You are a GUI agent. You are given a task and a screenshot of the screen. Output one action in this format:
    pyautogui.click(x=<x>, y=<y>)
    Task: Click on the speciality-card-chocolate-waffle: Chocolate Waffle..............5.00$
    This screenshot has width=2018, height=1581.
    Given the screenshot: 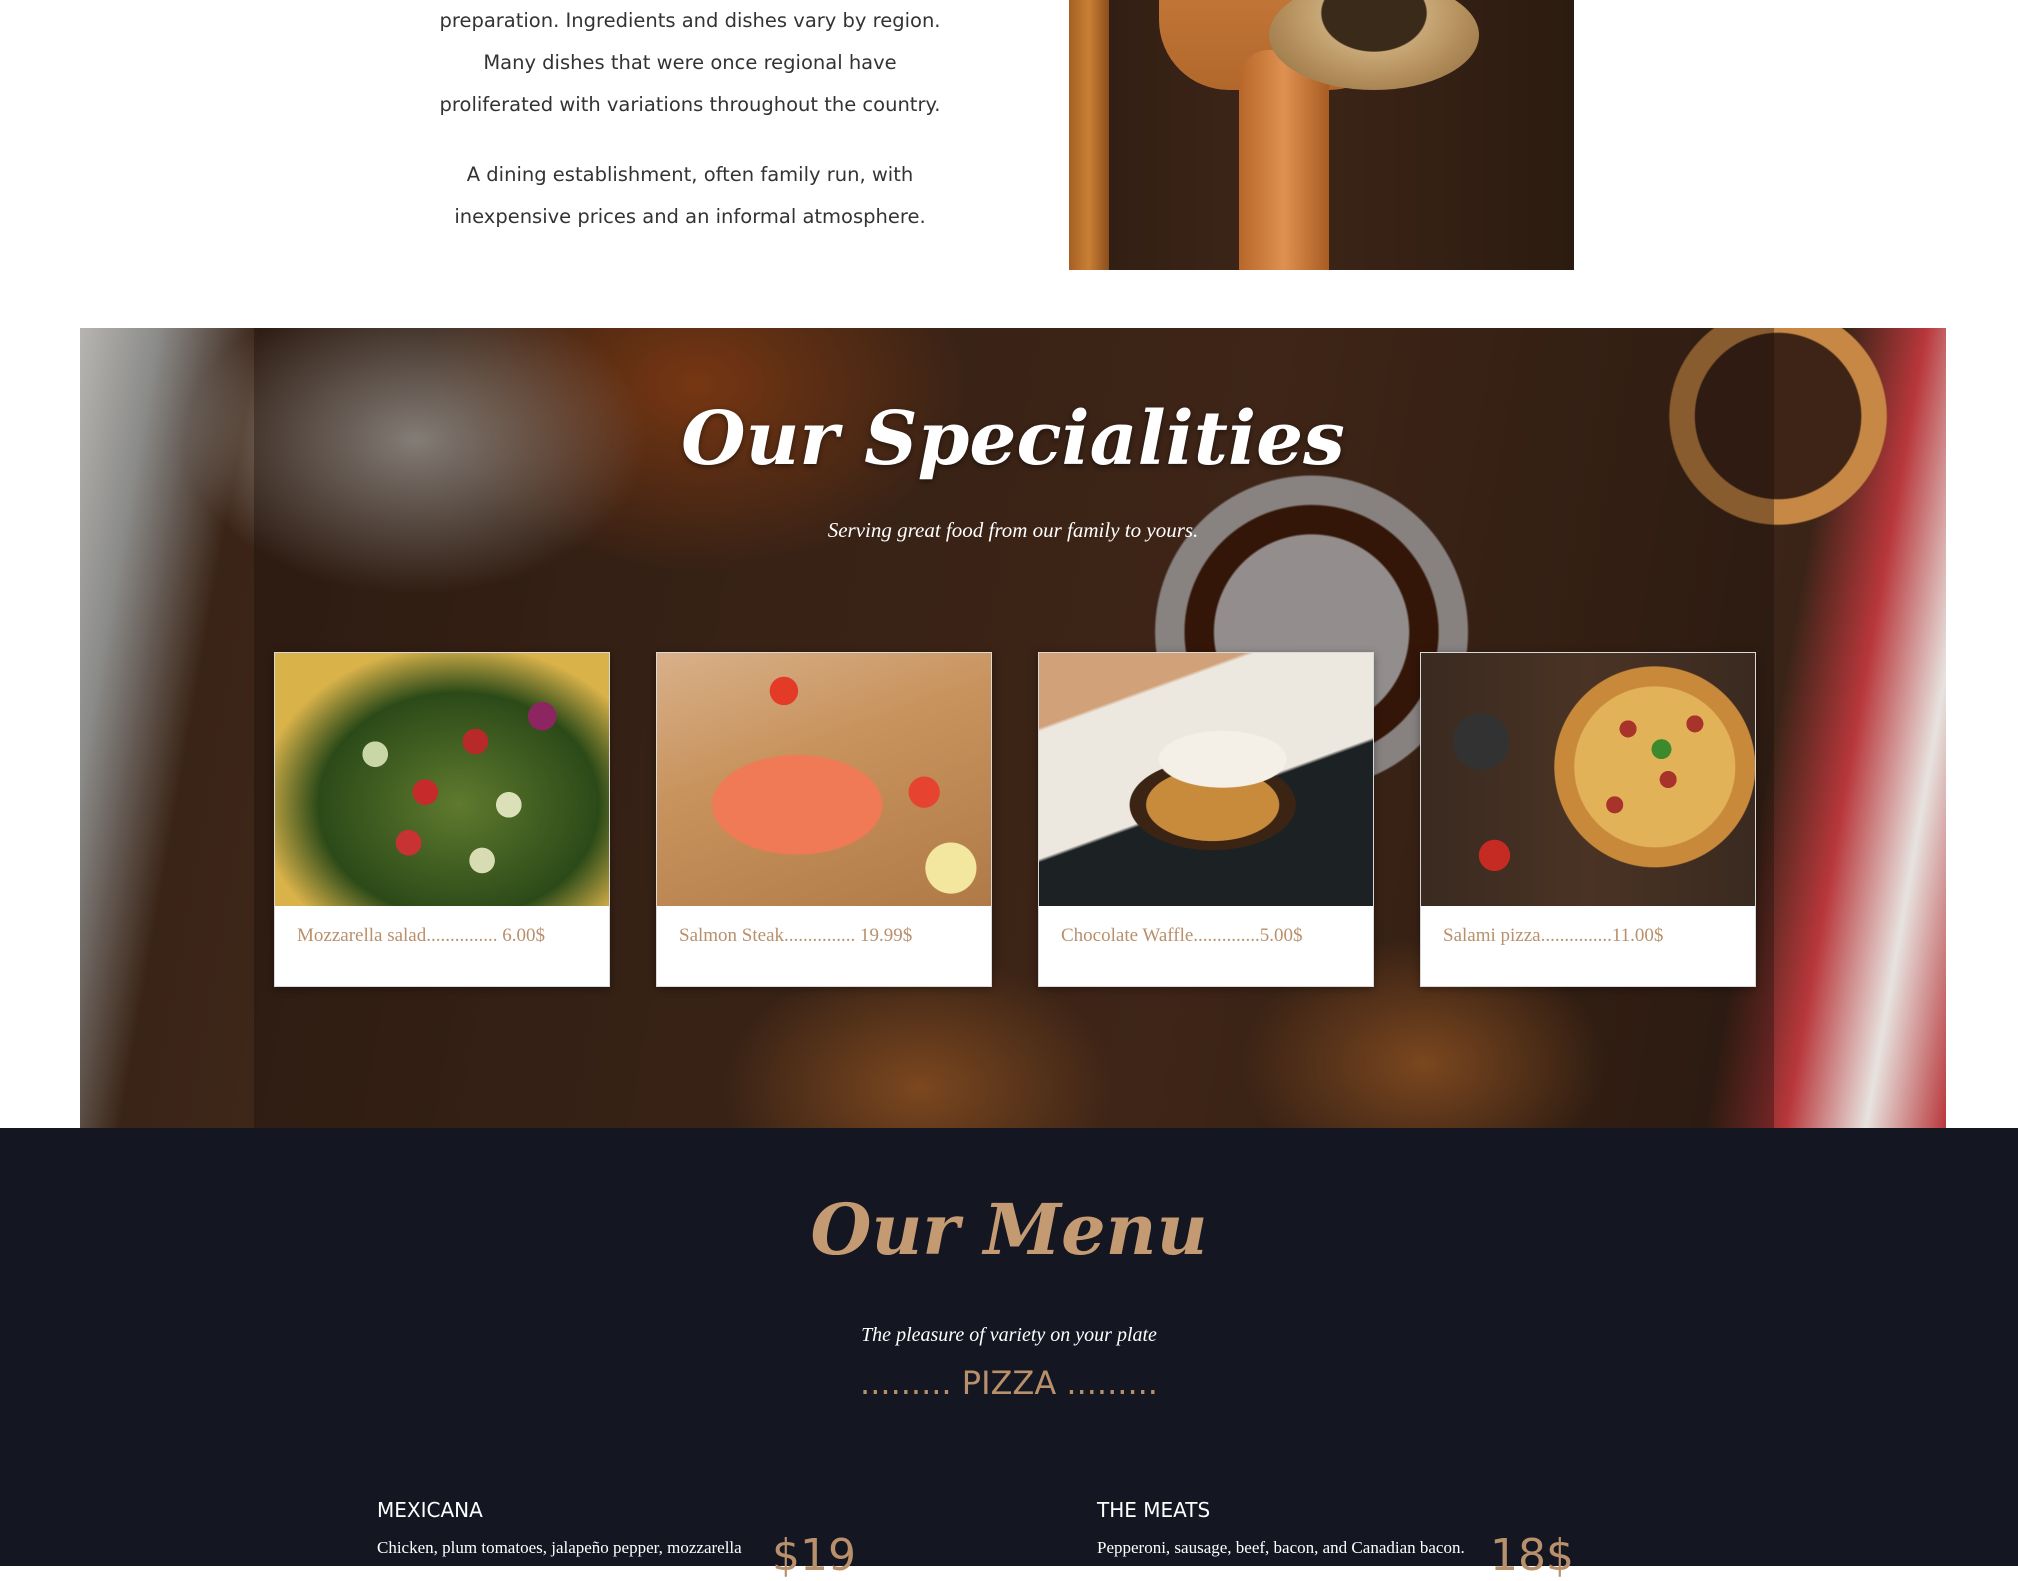 What is the action you would take?
    pyautogui.click(x=1206, y=819)
    